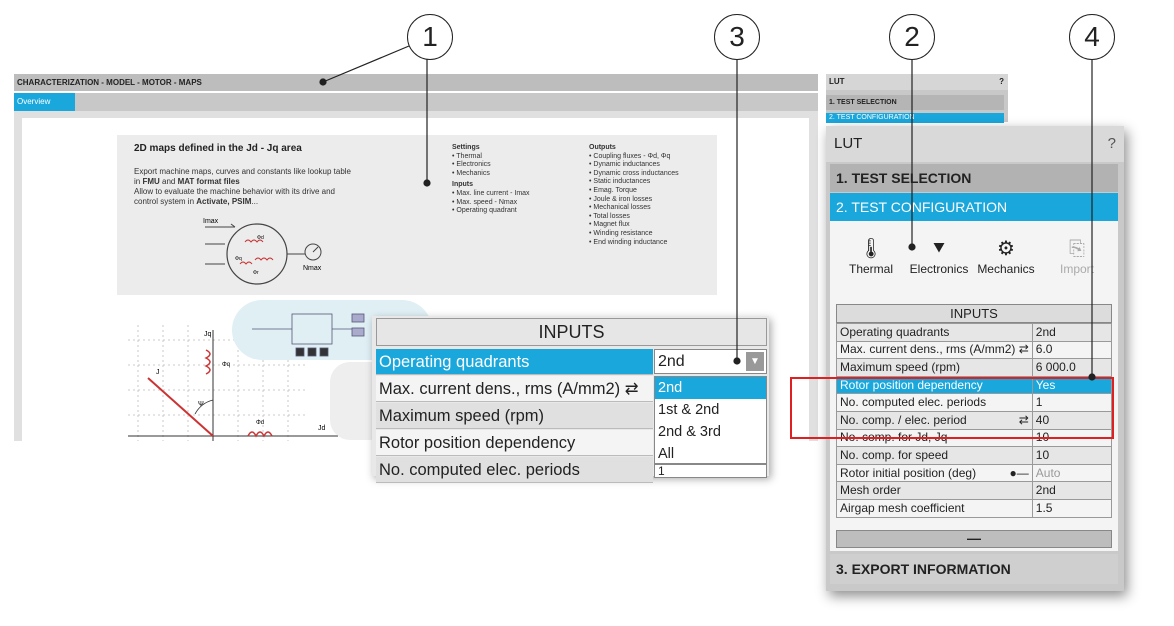  What do you see at coordinates (710, 361) in the screenshot?
I see `operating-quadrants-select: 2nd ▼` at bounding box center [710, 361].